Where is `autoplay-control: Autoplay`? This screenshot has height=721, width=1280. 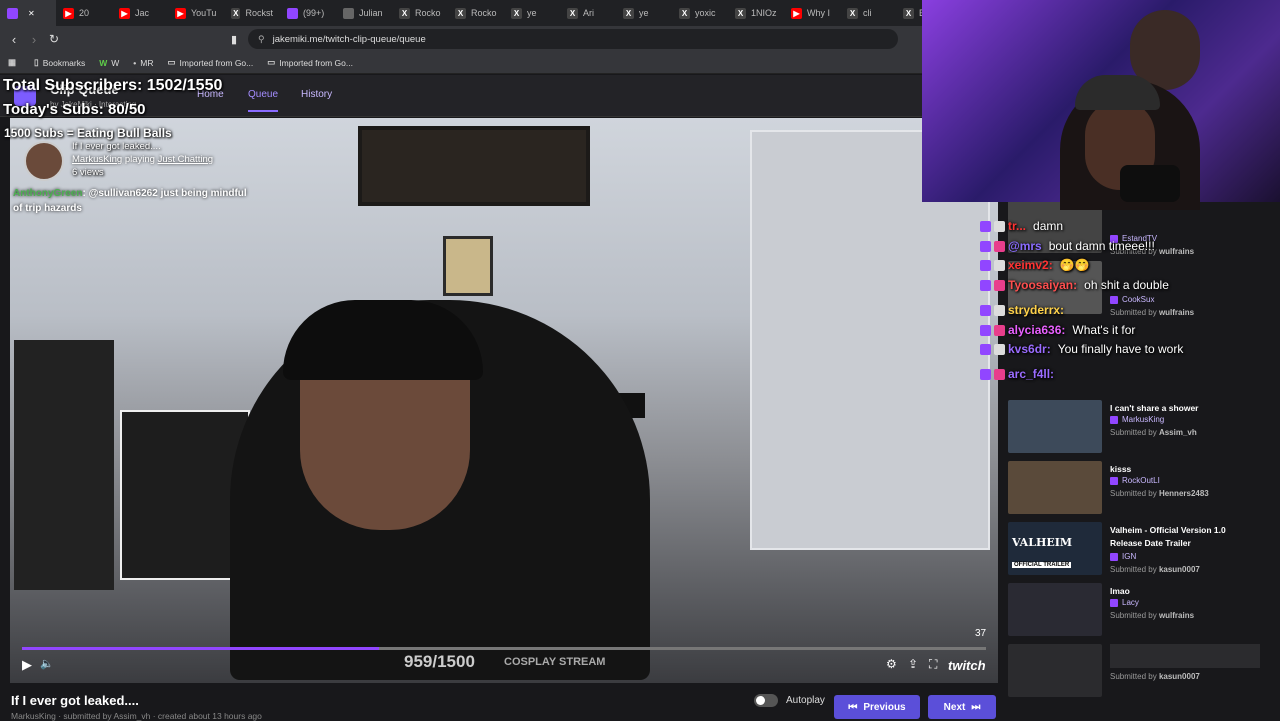
autoplay-control: Autoplay is located at coordinates (789, 700).